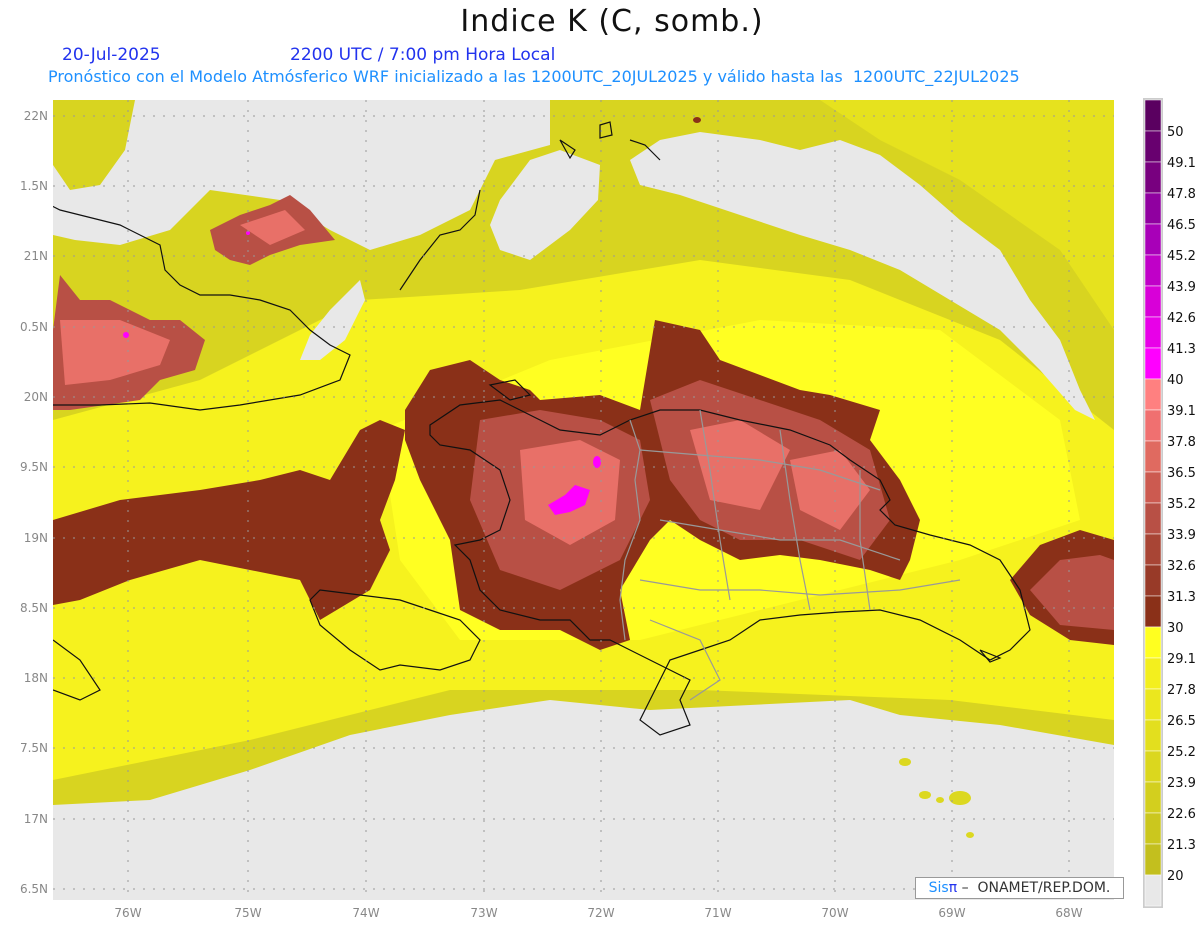 This screenshot has height=927, width=1200. I want to click on logo-pi: π, so click(953, 888).